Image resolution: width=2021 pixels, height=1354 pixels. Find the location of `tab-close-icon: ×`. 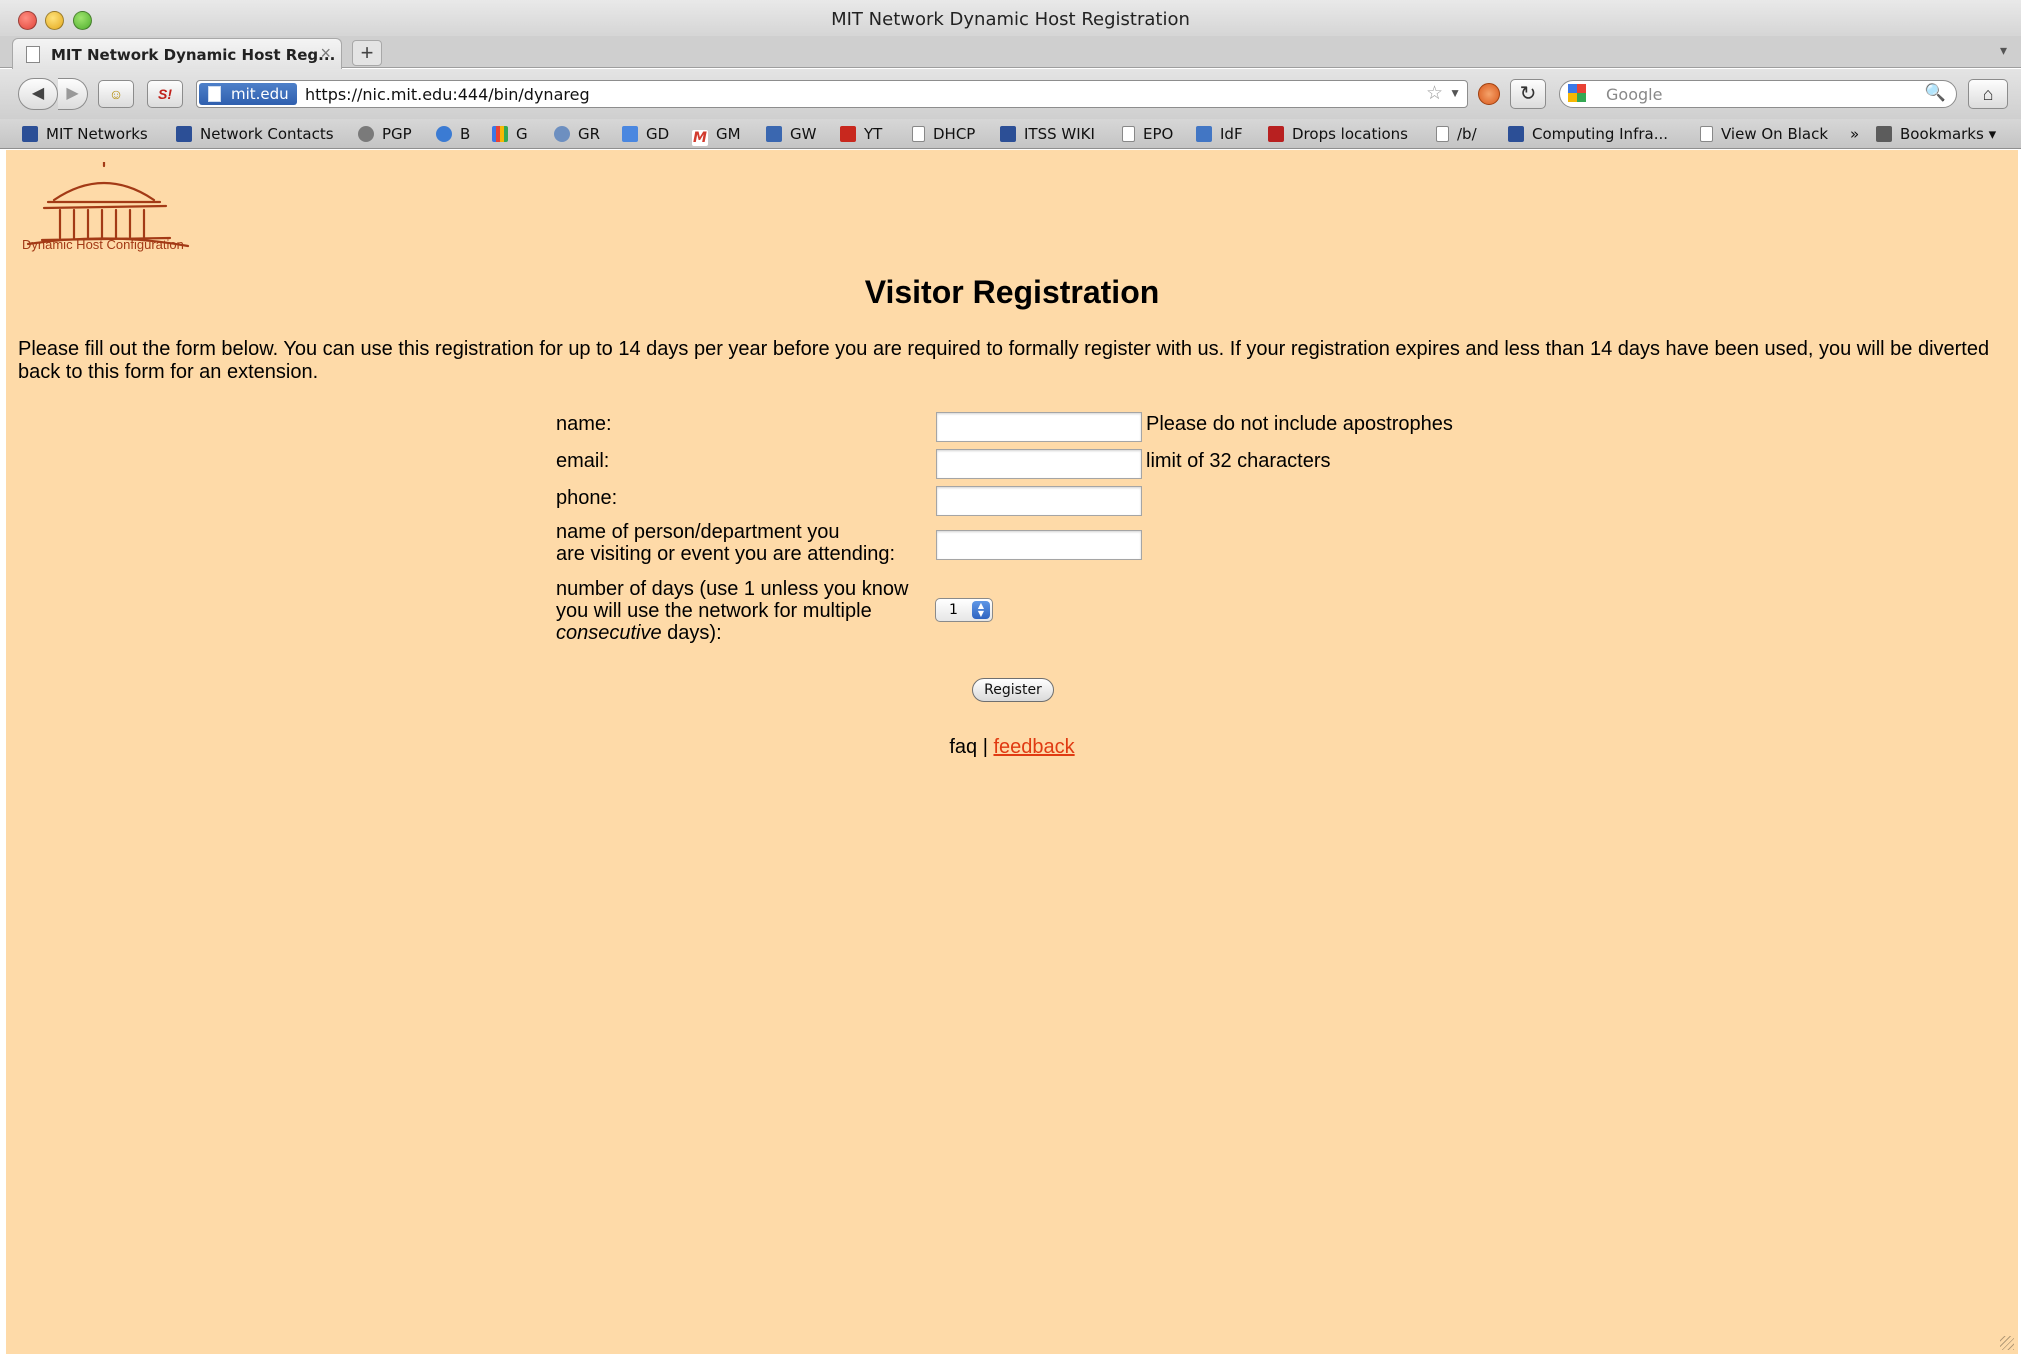

tab-close-icon: × is located at coordinates (325, 53).